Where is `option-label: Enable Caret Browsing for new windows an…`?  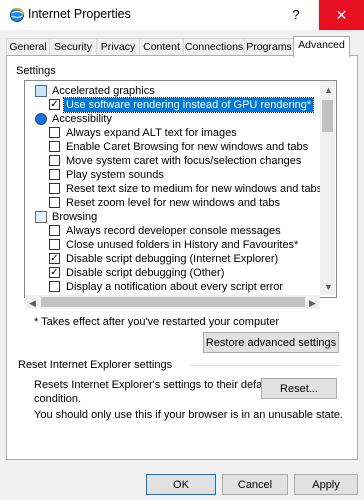 option-label: Enable Caret Browsing for new windows an… is located at coordinates (187, 147).